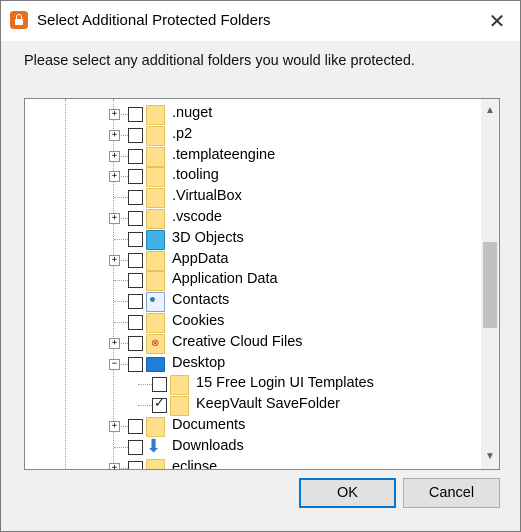  I want to click on desktop-icon, so click(155, 364).